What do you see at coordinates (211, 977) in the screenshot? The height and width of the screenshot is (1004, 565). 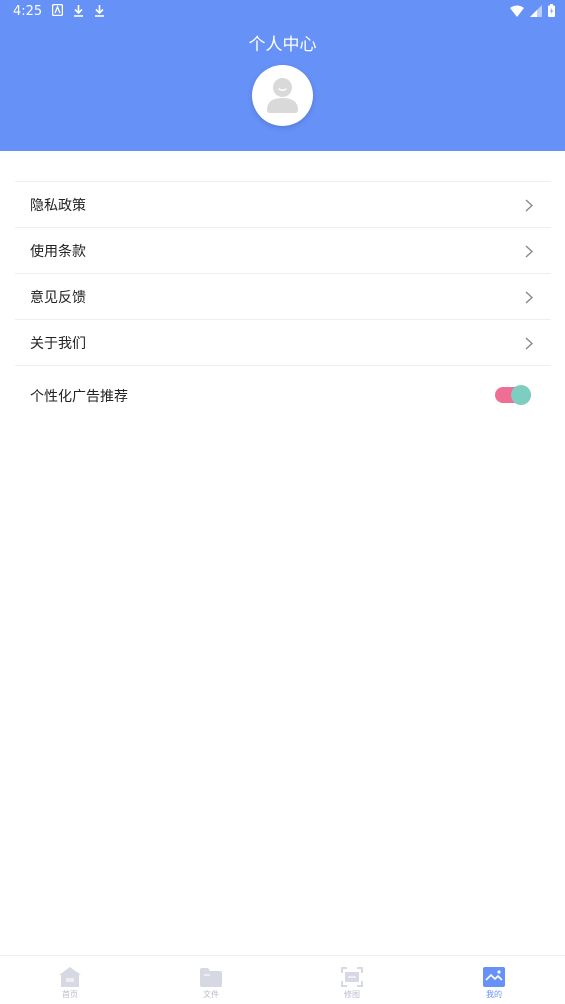 I see `folder-icon` at bounding box center [211, 977].